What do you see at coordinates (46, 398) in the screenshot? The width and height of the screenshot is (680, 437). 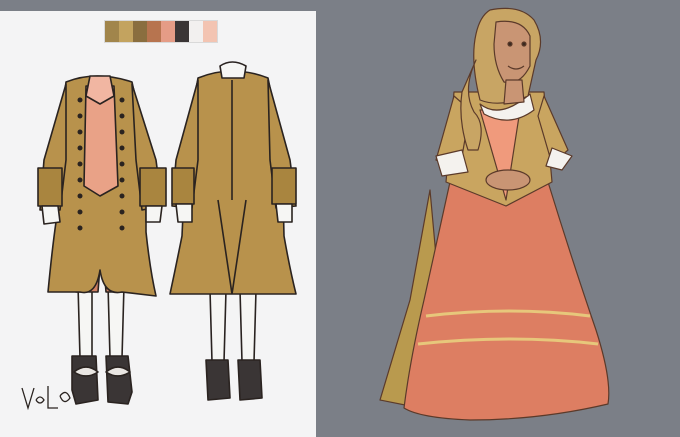 I see `artist-signature` at bounding box center [46, 398].